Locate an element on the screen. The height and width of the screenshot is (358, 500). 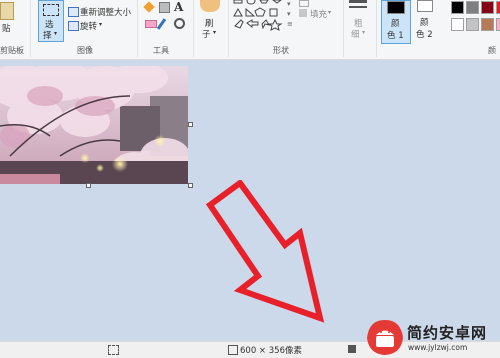
shapes-icons is located at coordinates (258, 15).